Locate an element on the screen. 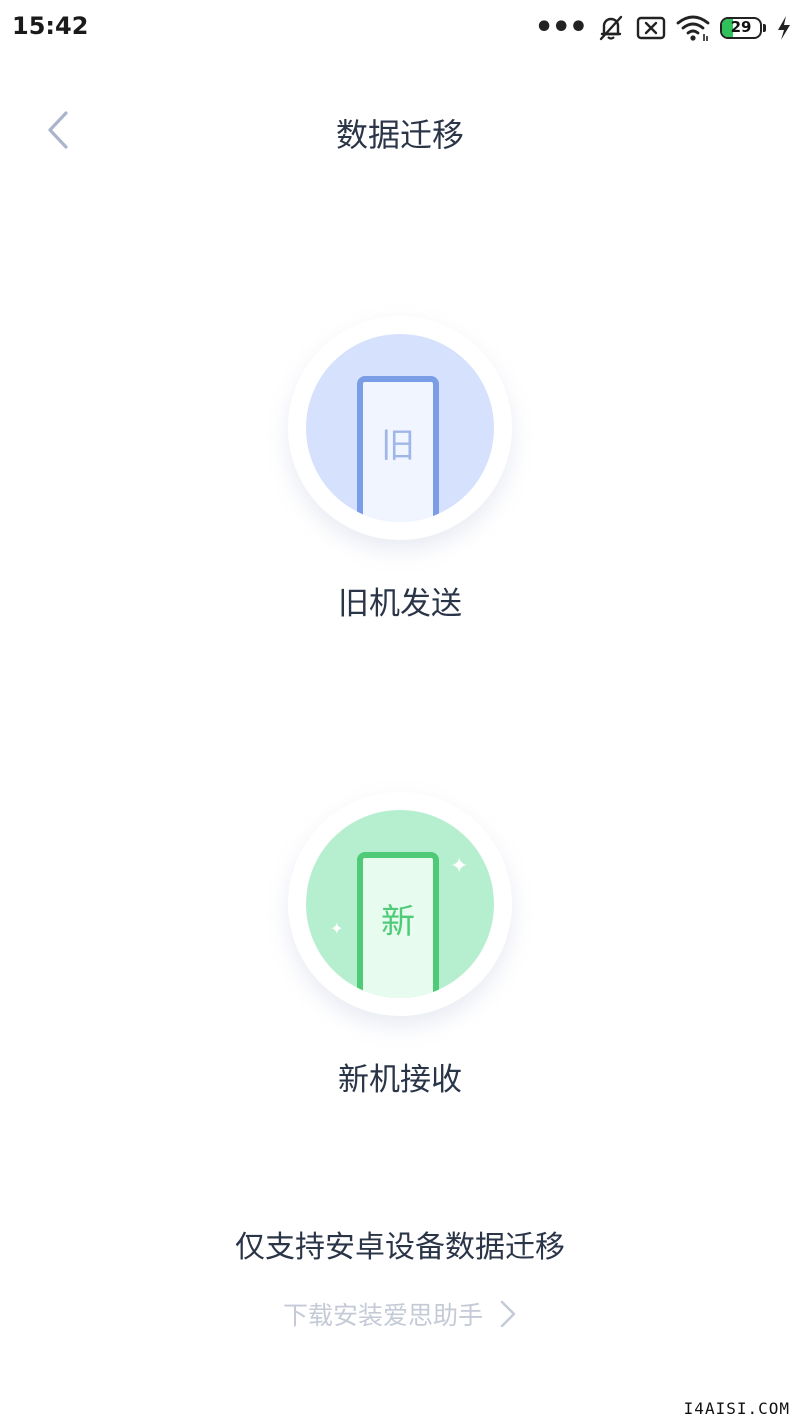 This screenshot has width=800, height=1422. download-link-text: 下载安装爱思助手 is located at coordinates (382, 1315).